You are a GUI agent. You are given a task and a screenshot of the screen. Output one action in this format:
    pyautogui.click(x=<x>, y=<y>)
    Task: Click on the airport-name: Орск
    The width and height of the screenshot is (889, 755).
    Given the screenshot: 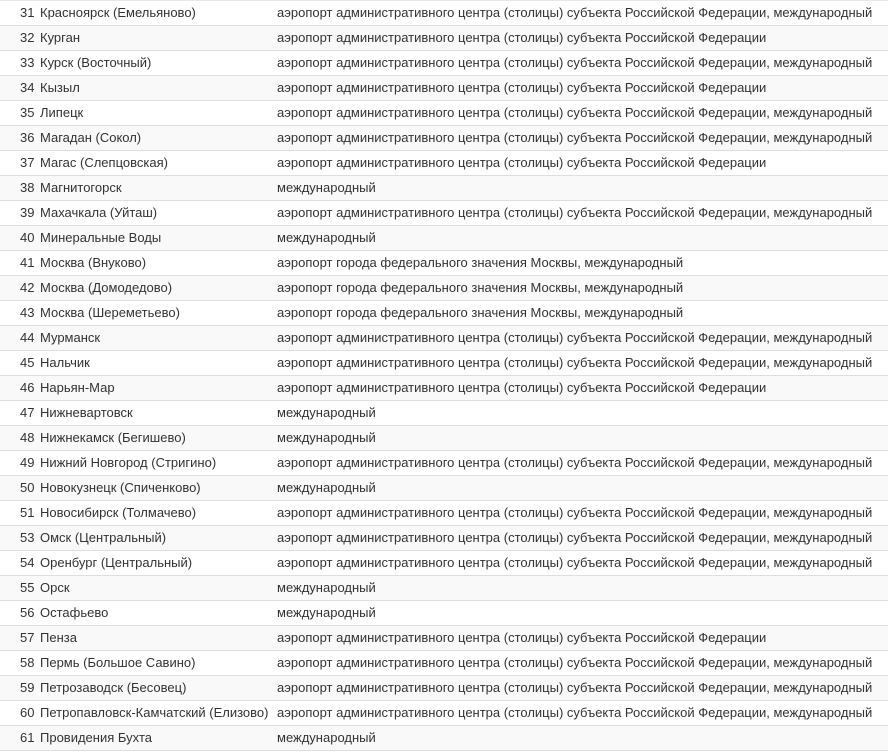 What is the action you would take?
    pyautogui.click(x=55, y=587)
    